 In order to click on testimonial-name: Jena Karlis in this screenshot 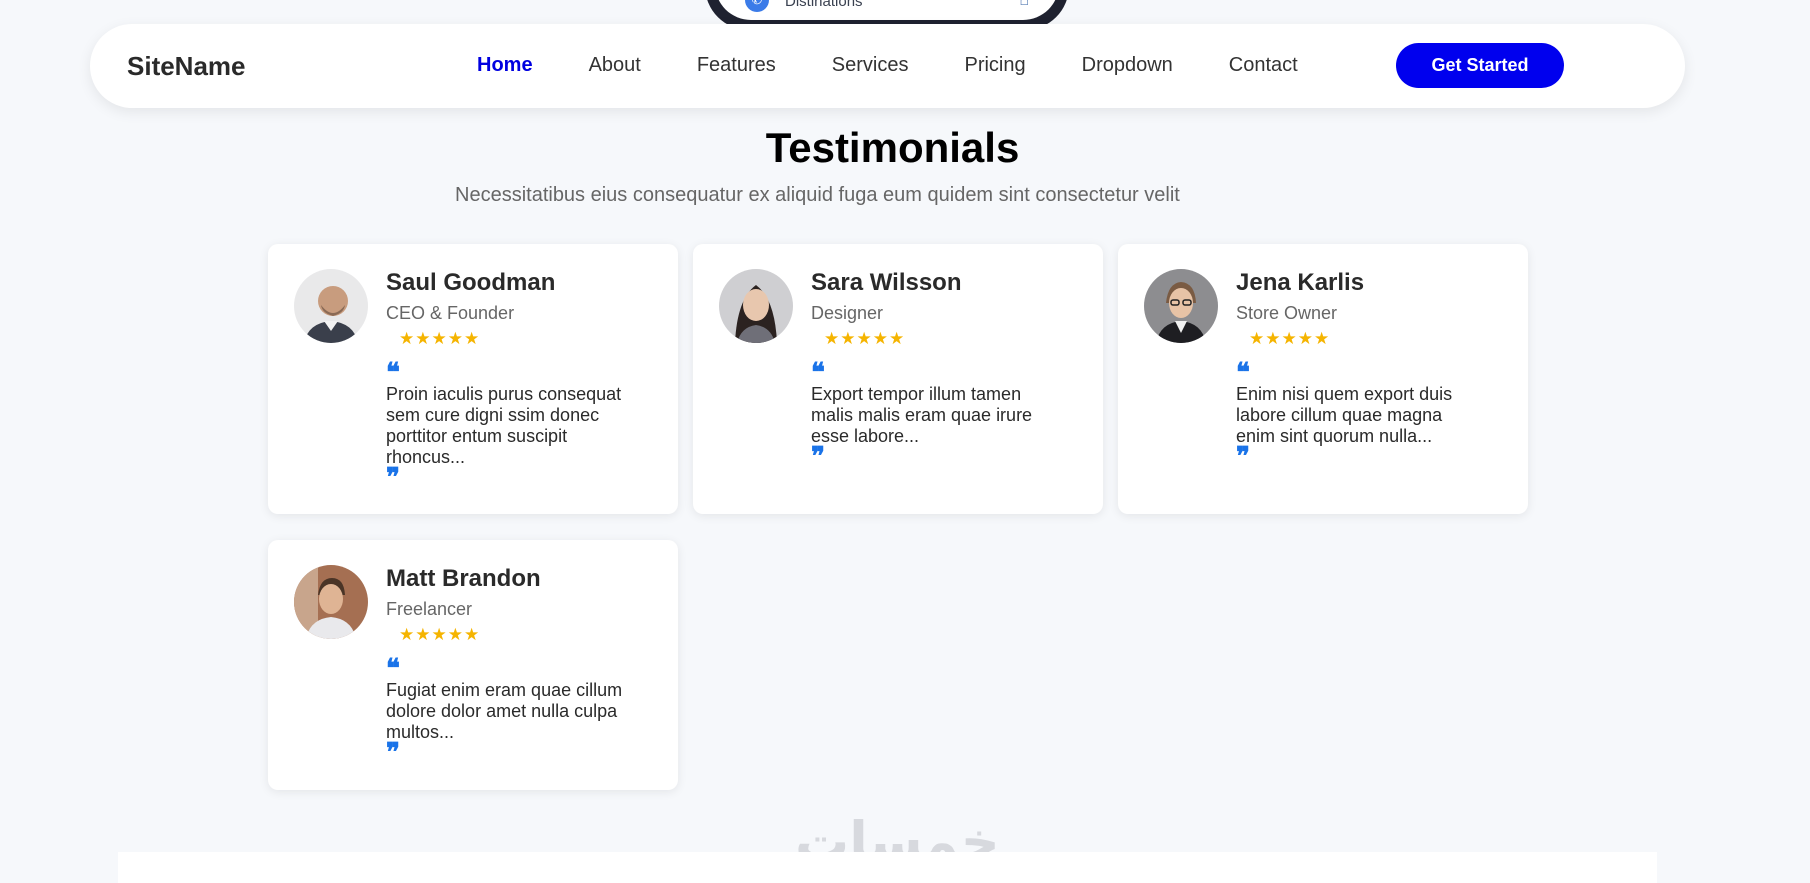, I will do `click(1300, 282)`.